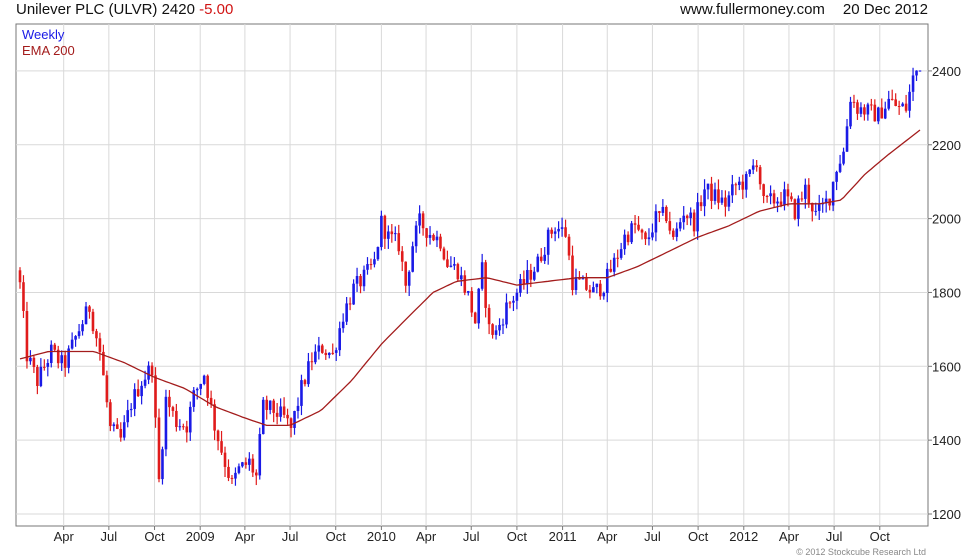  Describe the element at coordinates (43, 34) in the screenshot. I see `legend-weekly: Weekly` at that location.